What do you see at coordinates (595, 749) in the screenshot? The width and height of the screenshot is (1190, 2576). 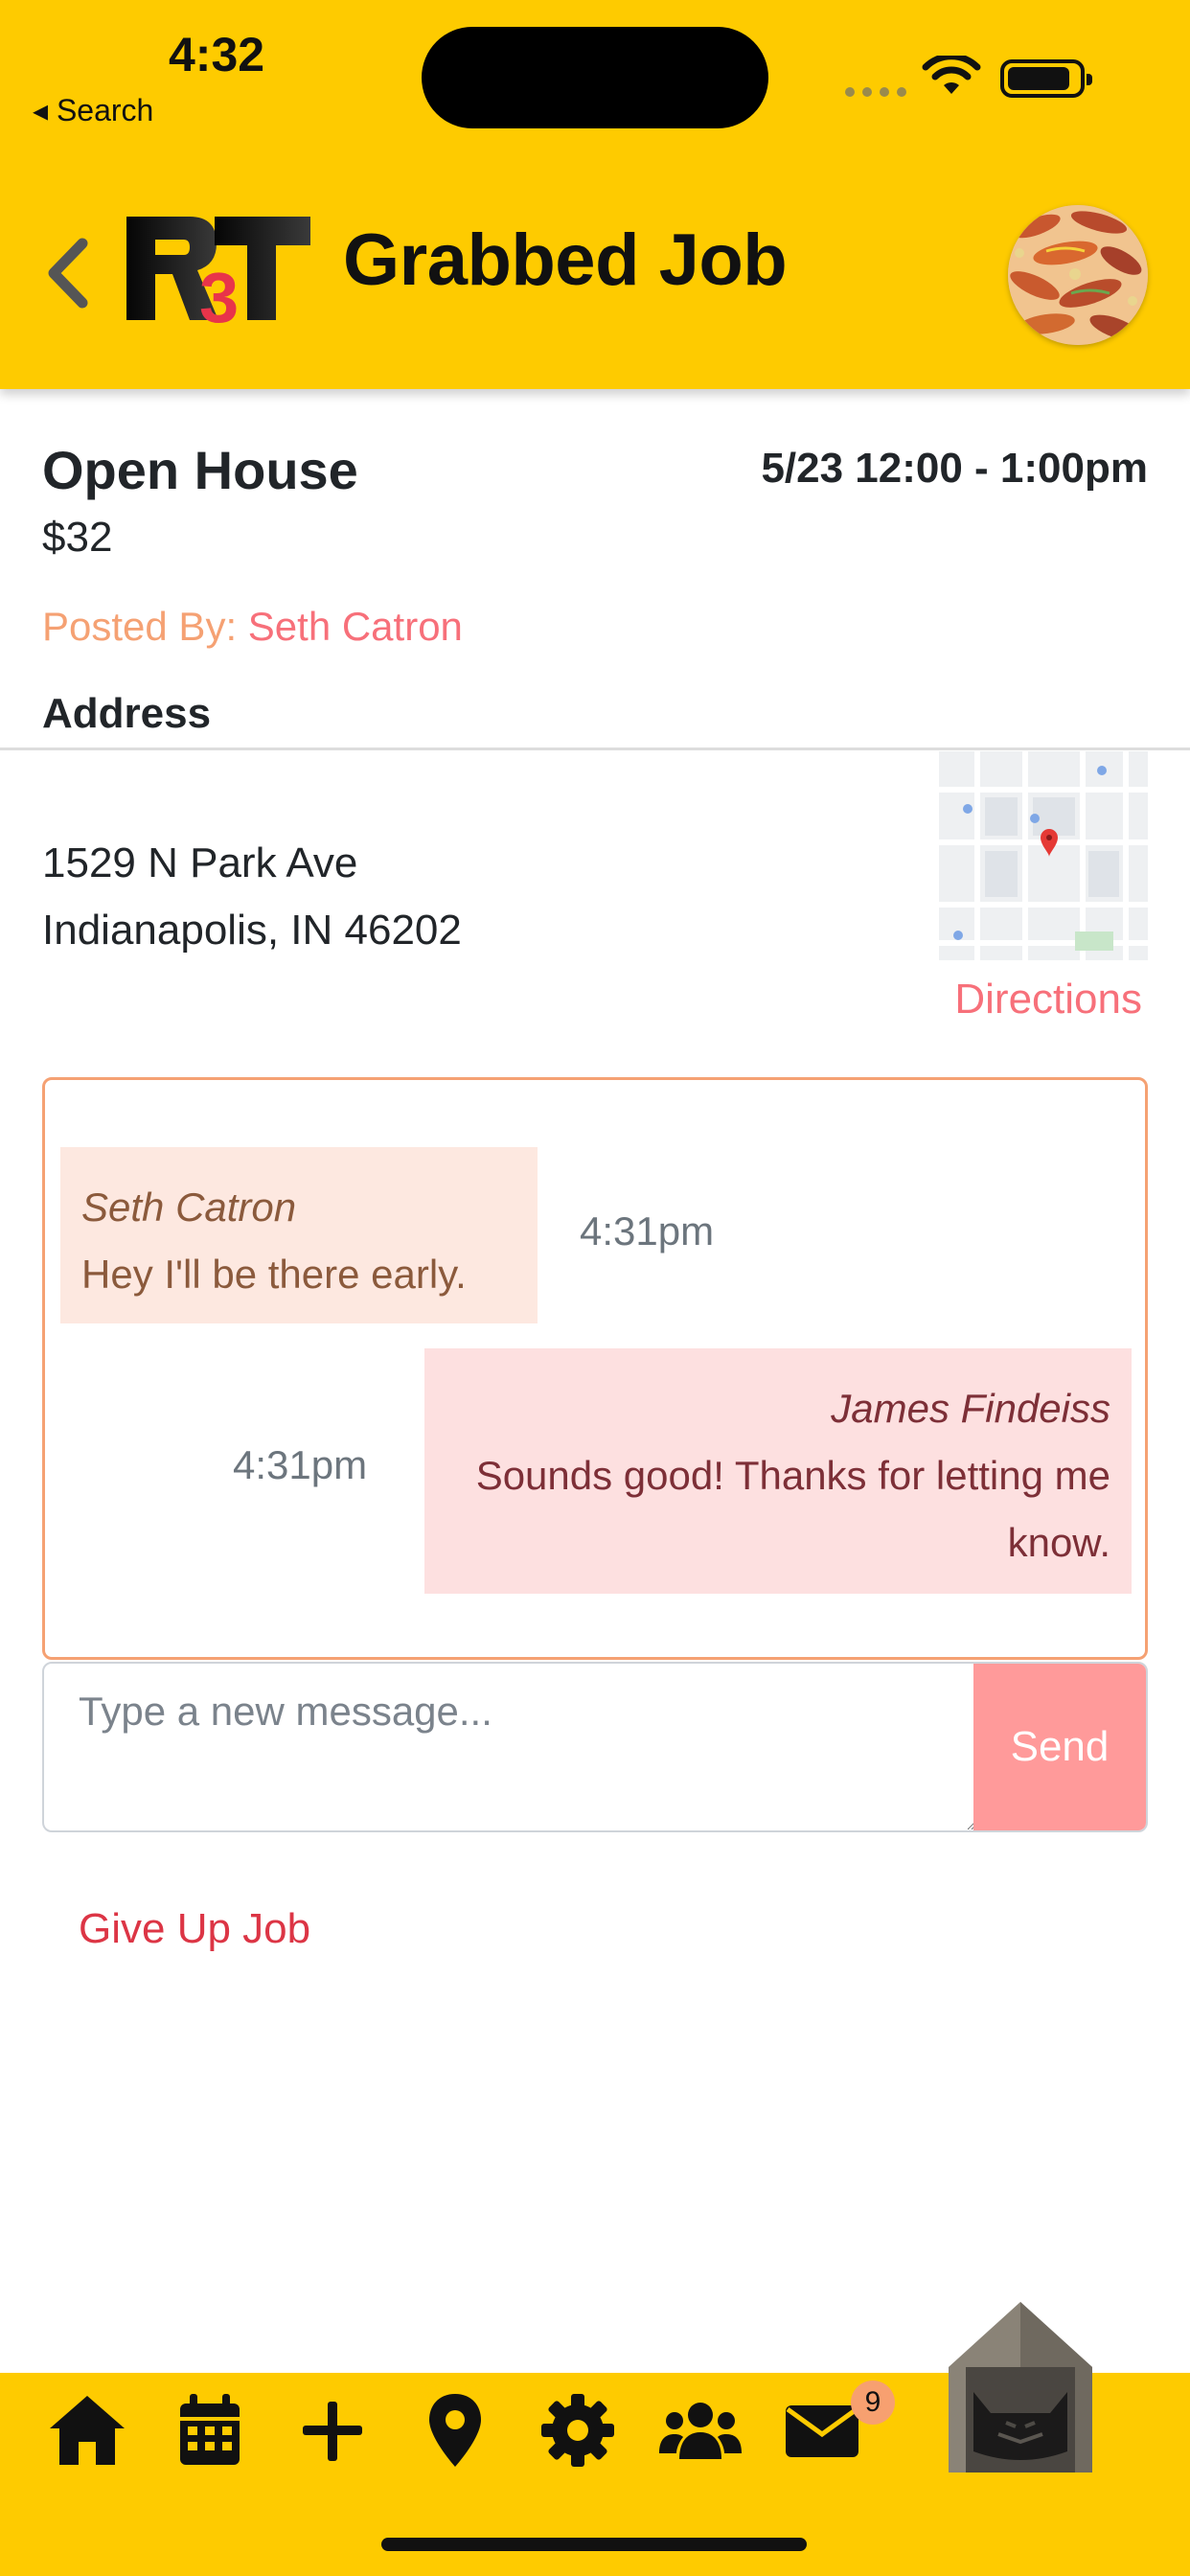 I see `section-divider` at bounding box center [595, 749].